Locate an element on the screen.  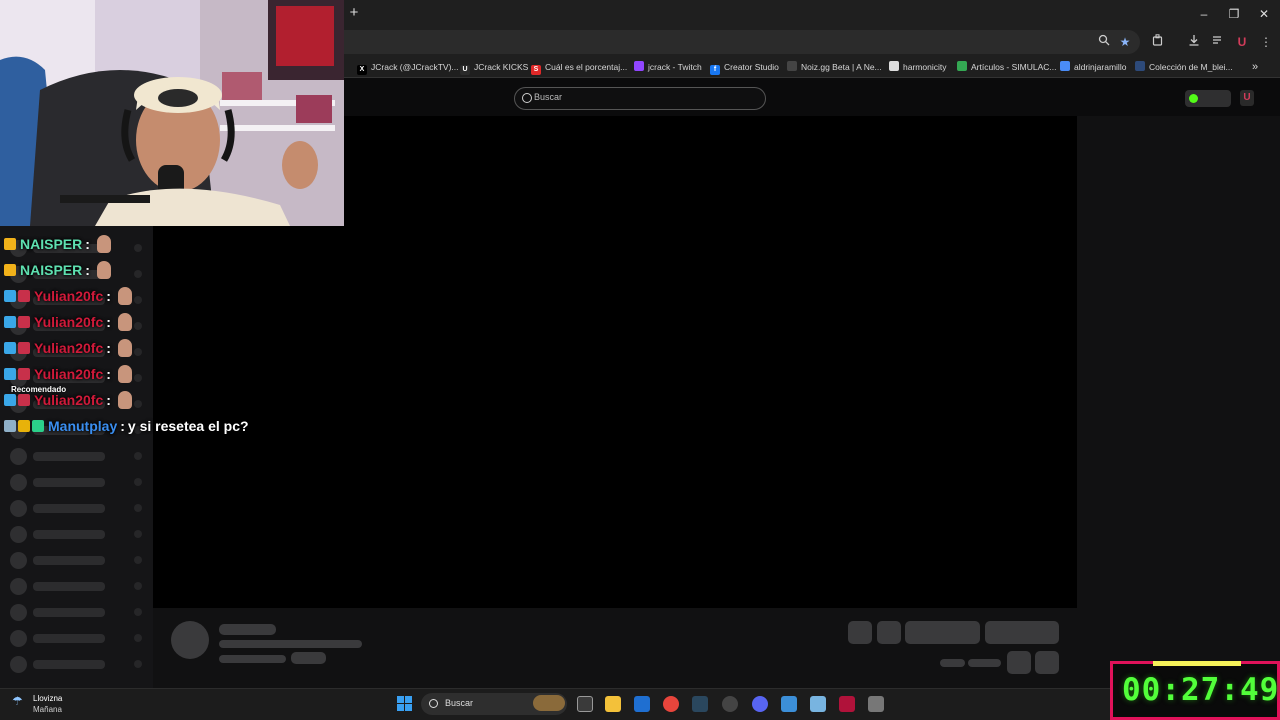
steam-icon is located at coordinates (700, 704).